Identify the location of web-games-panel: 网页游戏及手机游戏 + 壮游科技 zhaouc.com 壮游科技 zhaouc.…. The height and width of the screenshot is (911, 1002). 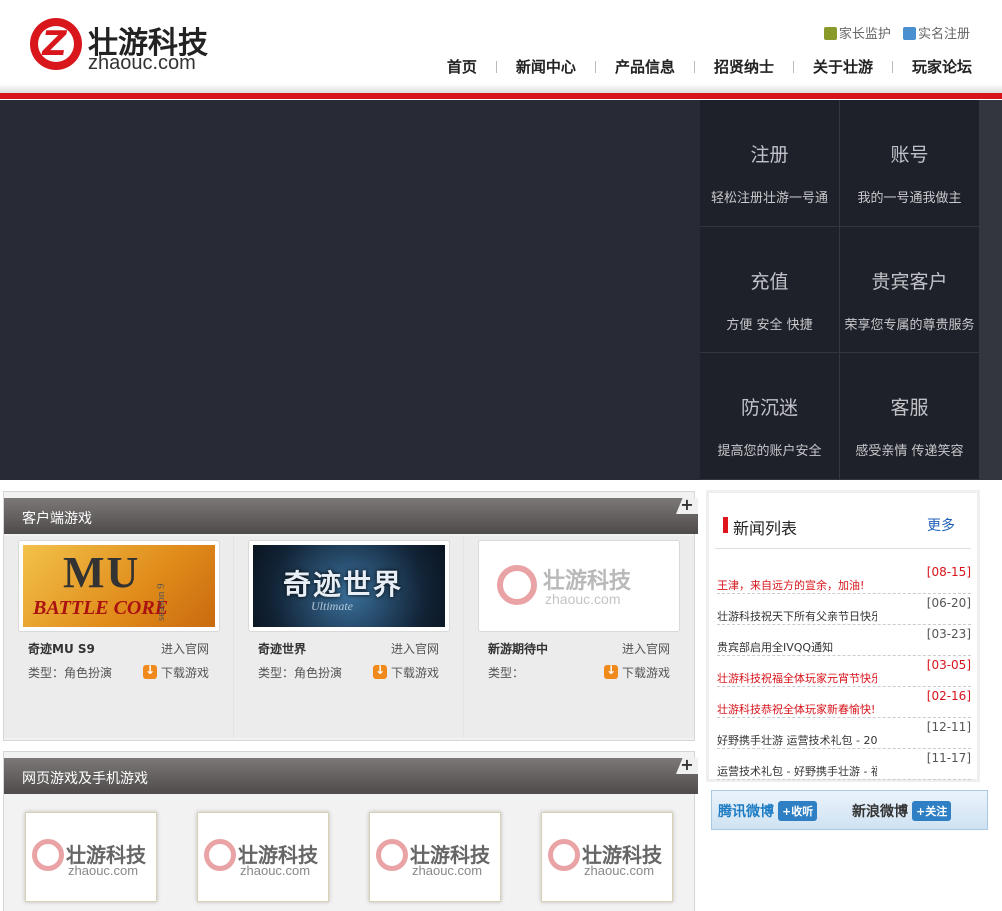
(350, 831).